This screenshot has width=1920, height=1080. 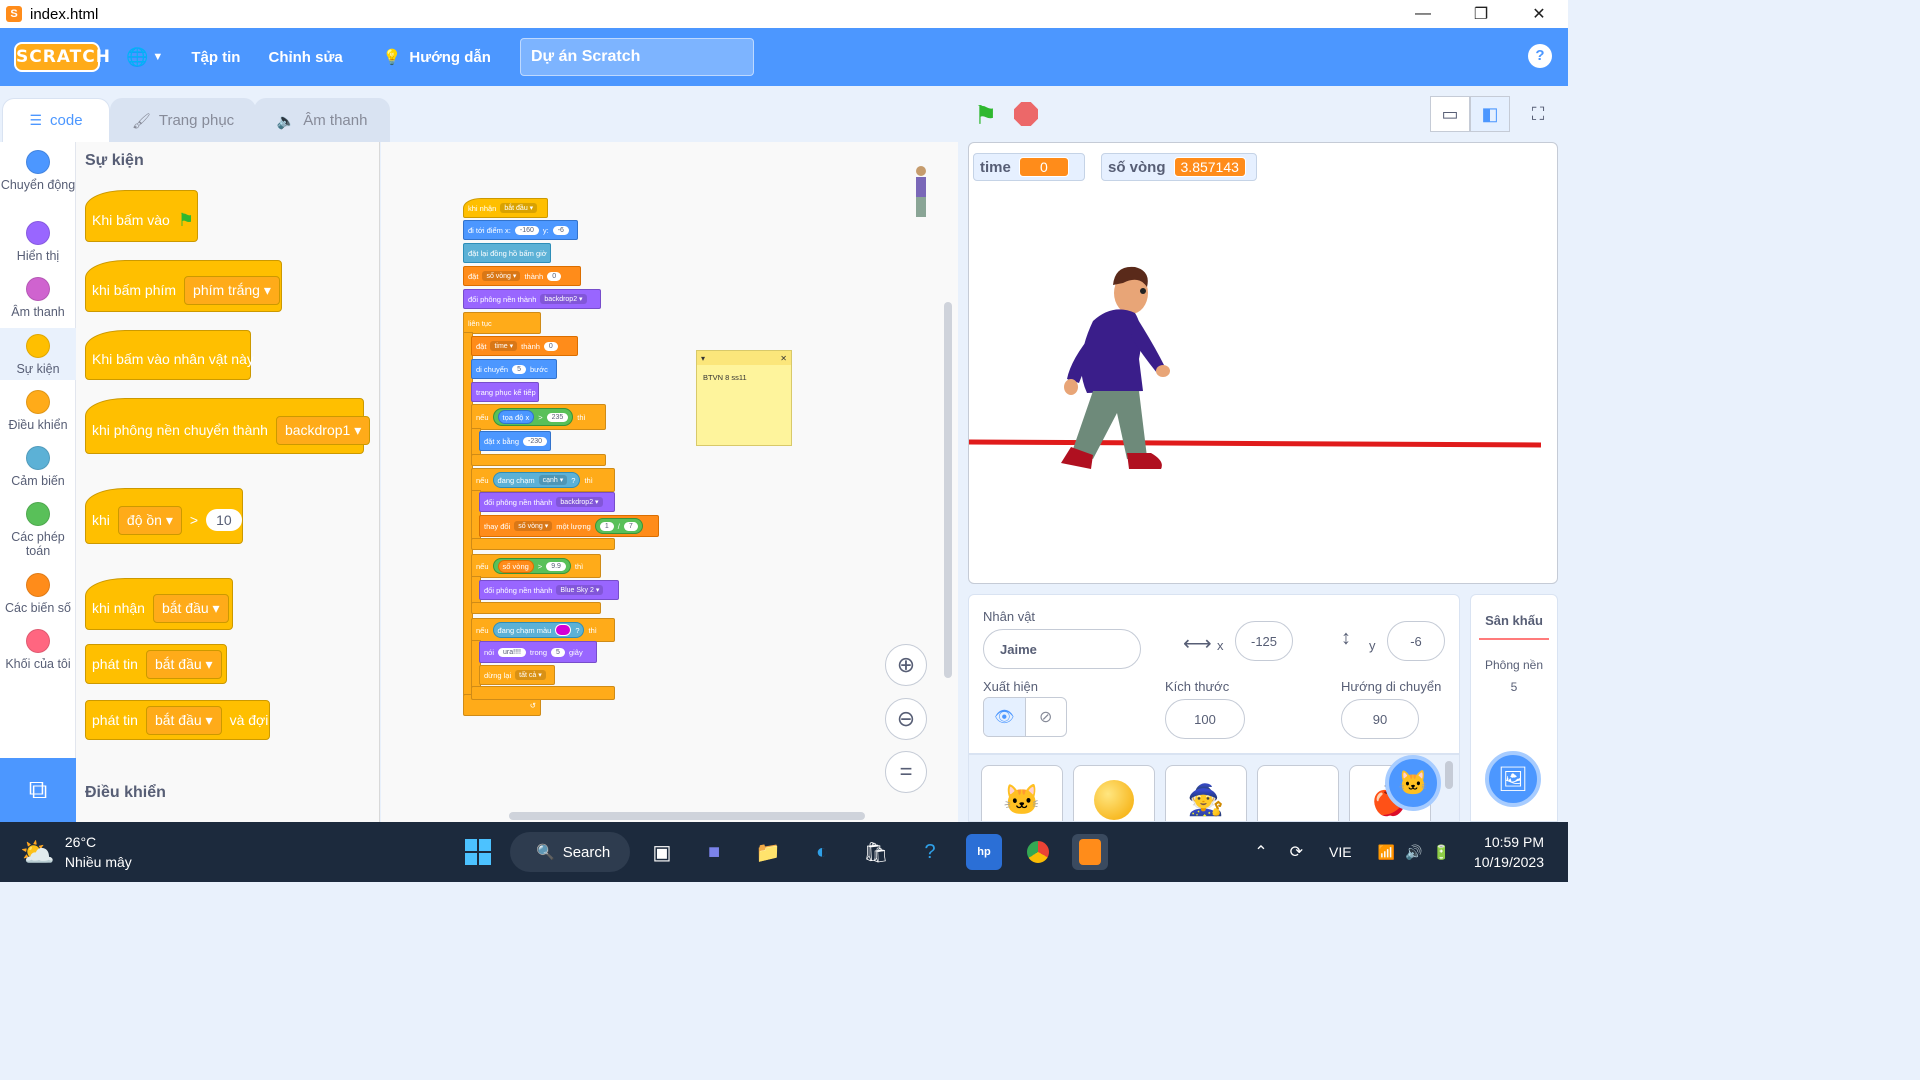 What do you see at coordinates (1450, 114) in the screenshot?
I see `small-stage-button: ▭` at bounding box center [1450, 114].